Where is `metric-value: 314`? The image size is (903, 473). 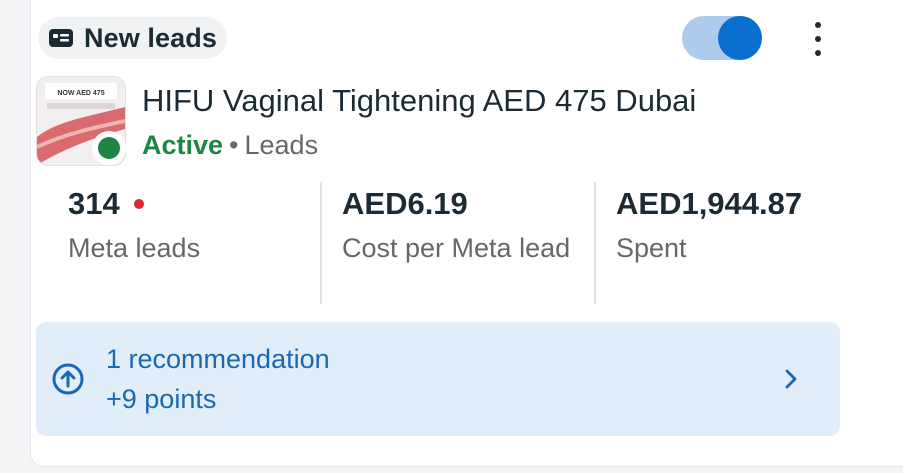
metric-value: 314 is located at coordinates (183, 204).